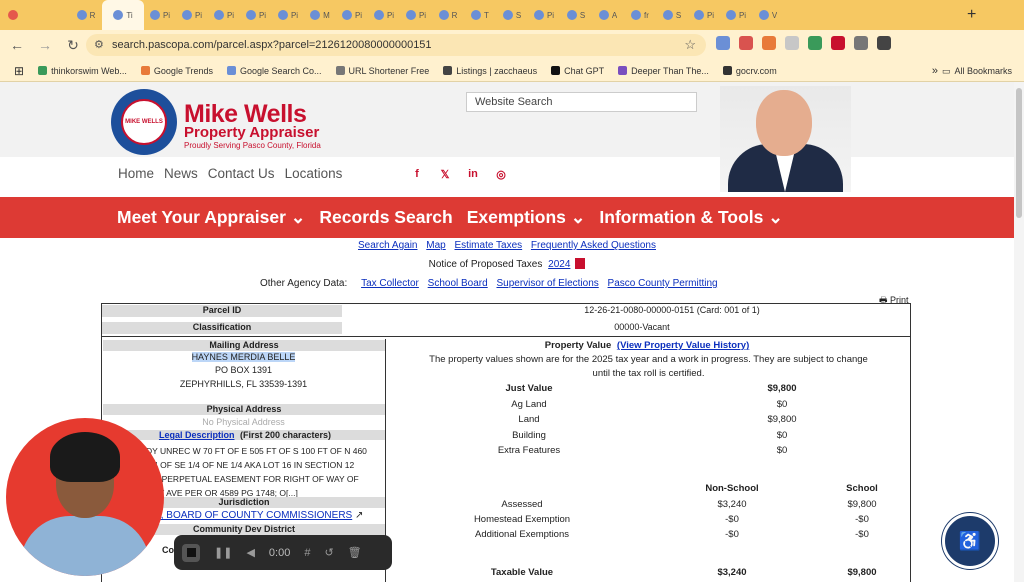 The height and width of the screenshot is (582, 1024). What do you see at coordinates (17, 45) in the screenshot?
I see `back-icon: ←` at bounding box center [17, 45].